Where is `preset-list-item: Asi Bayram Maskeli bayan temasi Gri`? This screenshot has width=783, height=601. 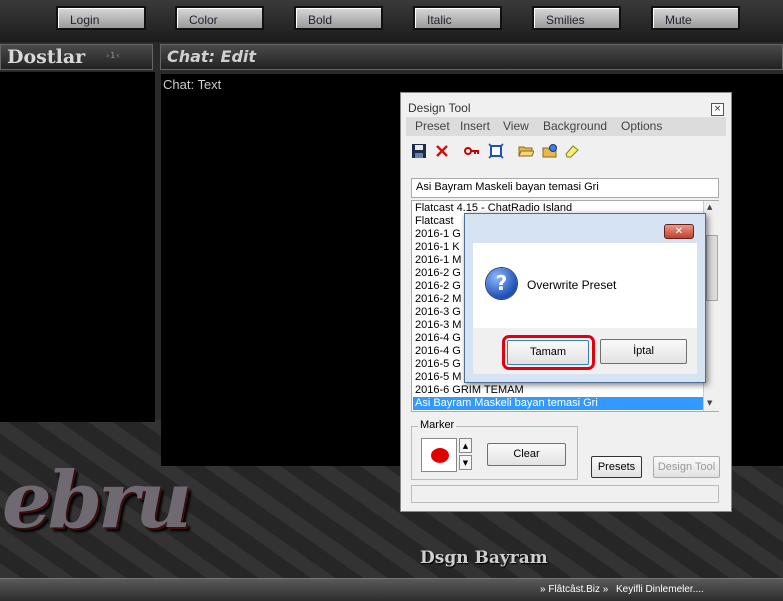 preset-list-item: Asi Bayram Maskeli bayan temasi Gri is located at coordinates (558, 403).